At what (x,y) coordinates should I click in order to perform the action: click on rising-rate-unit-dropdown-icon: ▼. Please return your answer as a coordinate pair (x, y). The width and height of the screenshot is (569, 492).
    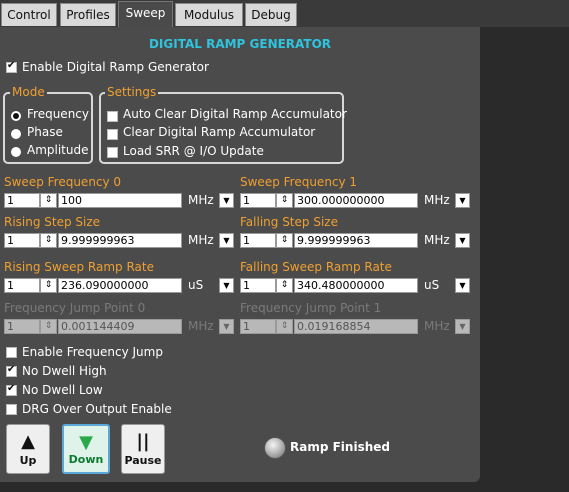
    Looking at the image, I should click on (226, 285).